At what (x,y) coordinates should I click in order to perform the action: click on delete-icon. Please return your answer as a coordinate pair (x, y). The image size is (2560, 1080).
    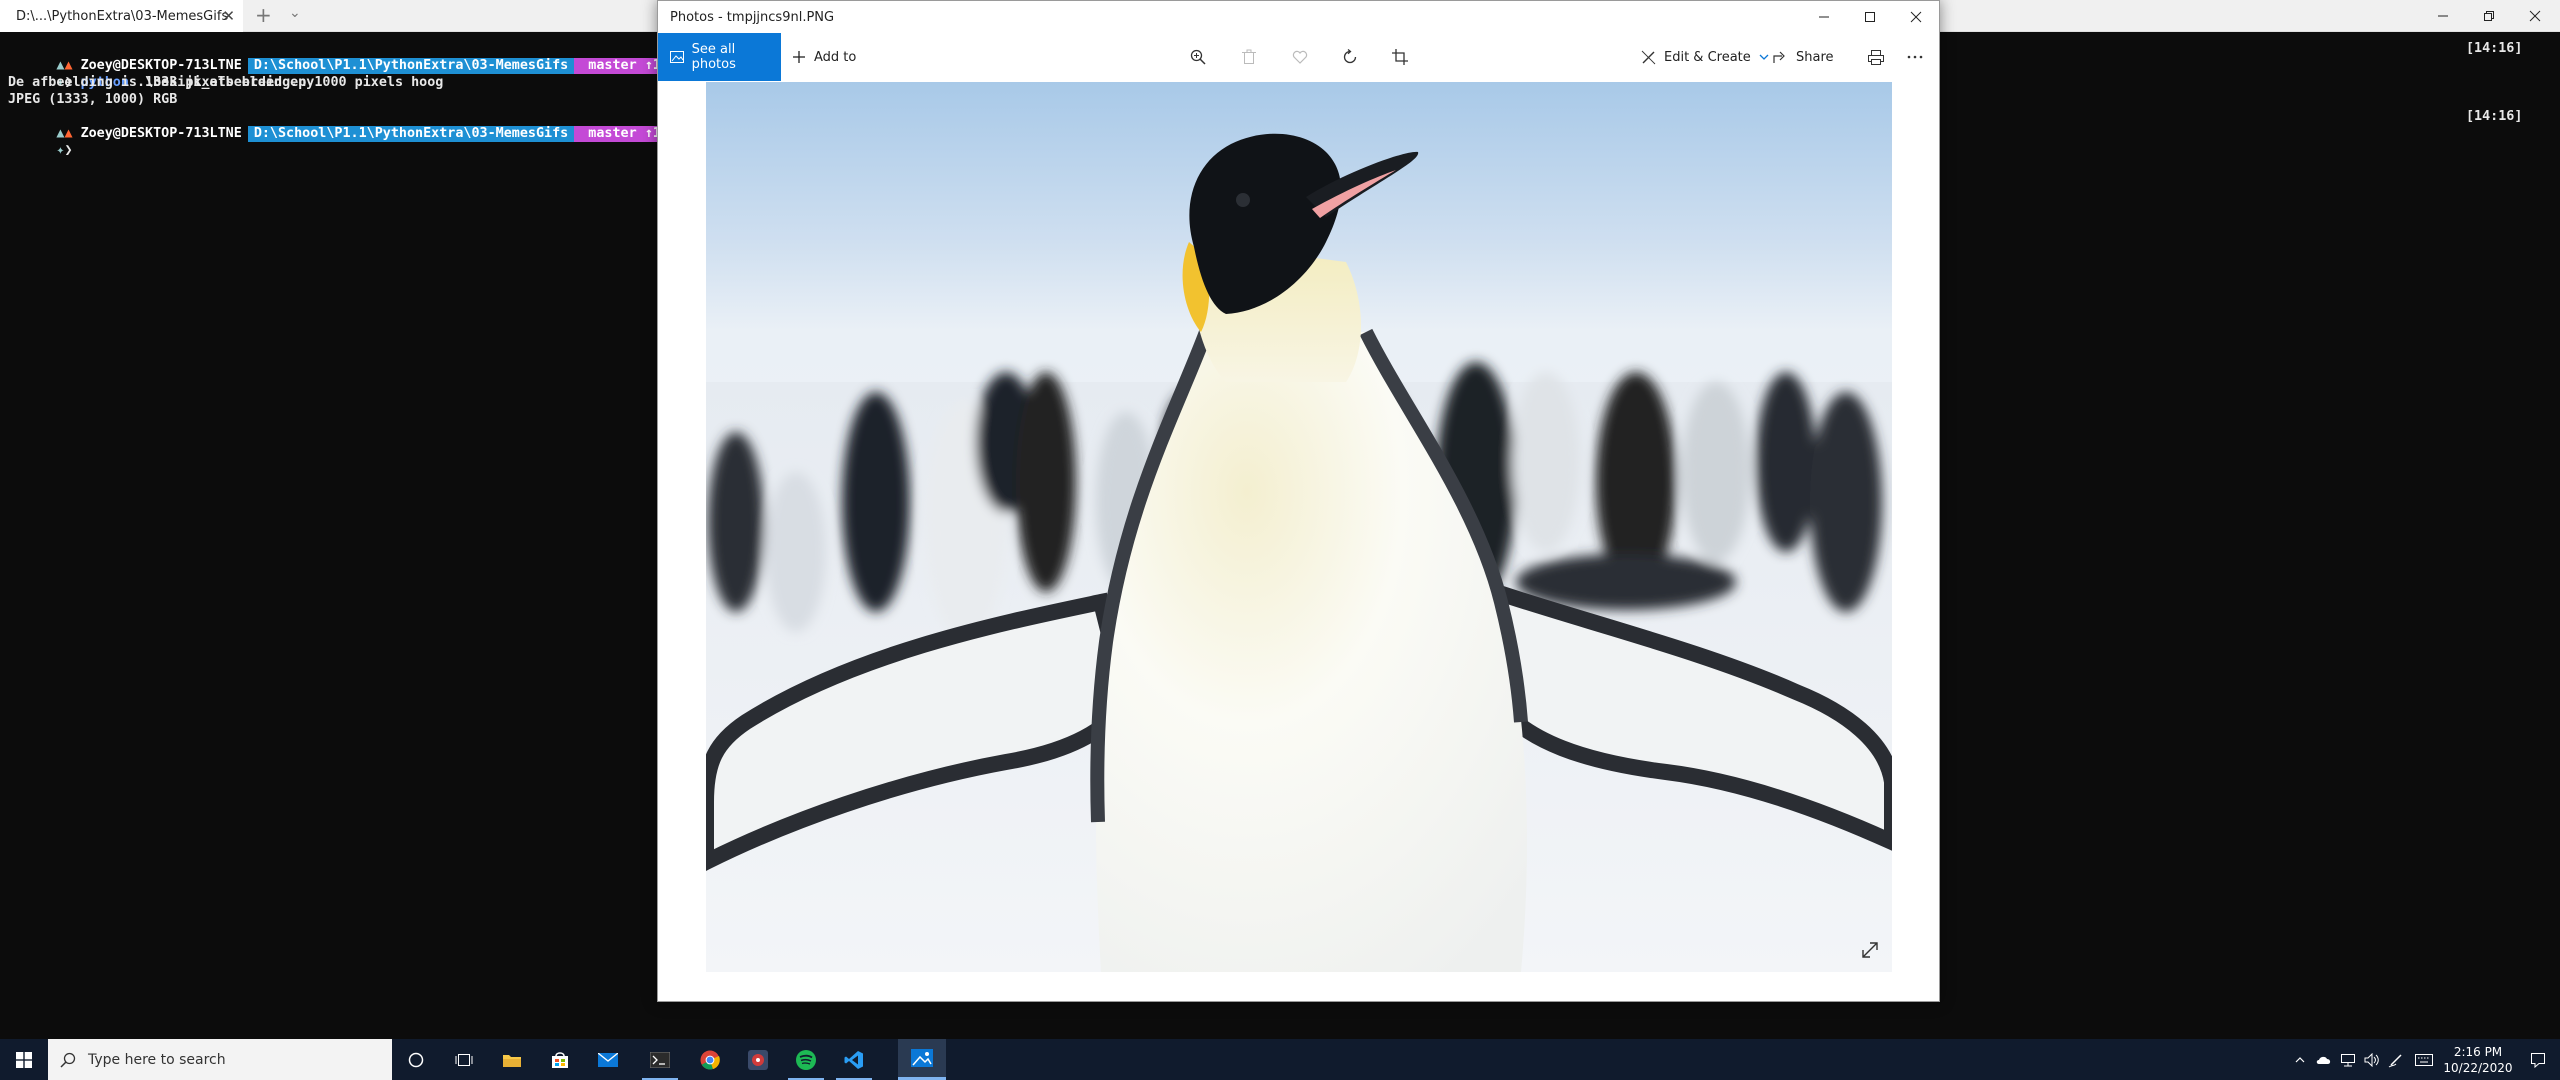
    Looking at the image, I should click on (1249, 57).